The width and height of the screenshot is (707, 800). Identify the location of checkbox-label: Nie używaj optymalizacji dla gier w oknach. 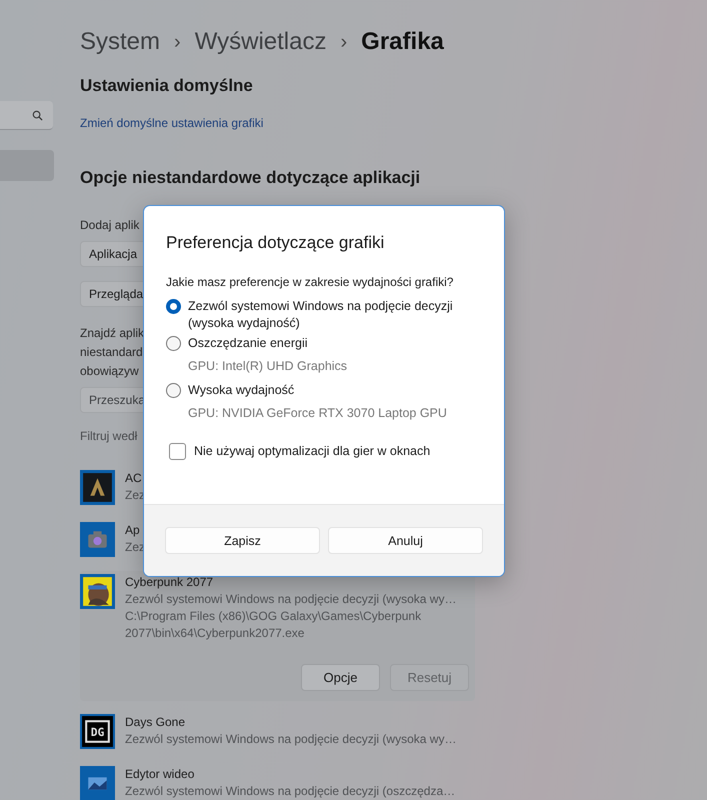
(312, 451).